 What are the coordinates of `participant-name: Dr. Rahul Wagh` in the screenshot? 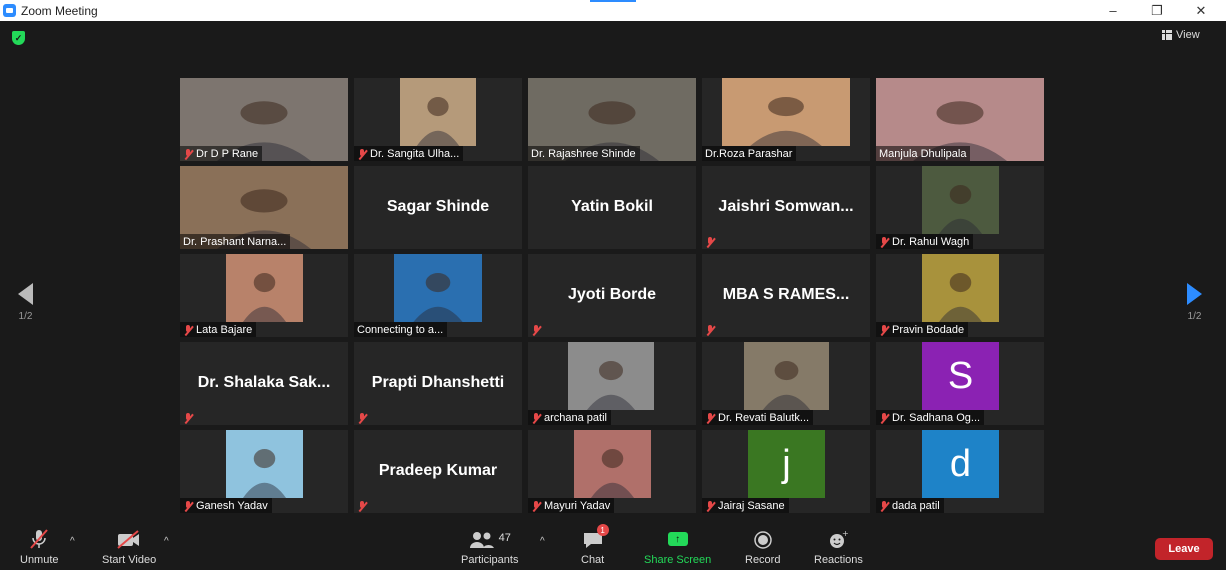 It's located at (931, 242).